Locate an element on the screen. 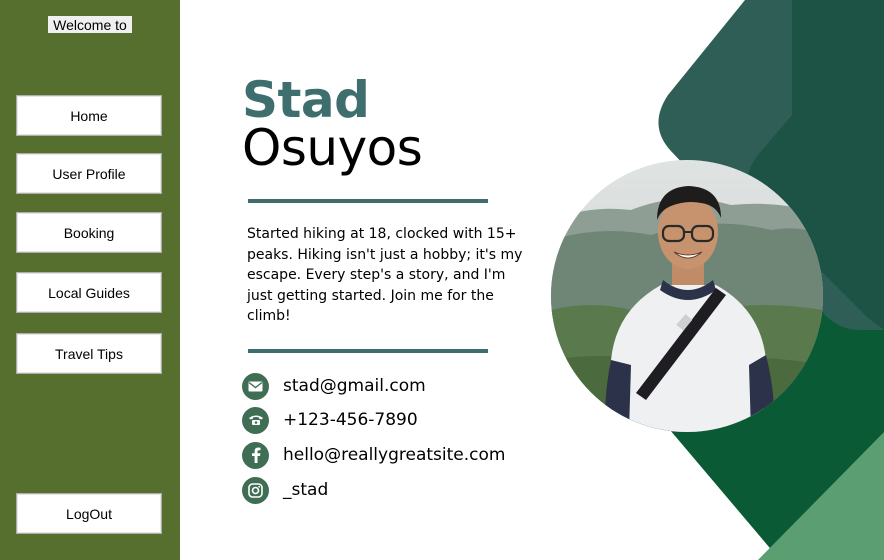 The image size is (884, 560). logout-button: LogOut is located at coordinates (89, 513).